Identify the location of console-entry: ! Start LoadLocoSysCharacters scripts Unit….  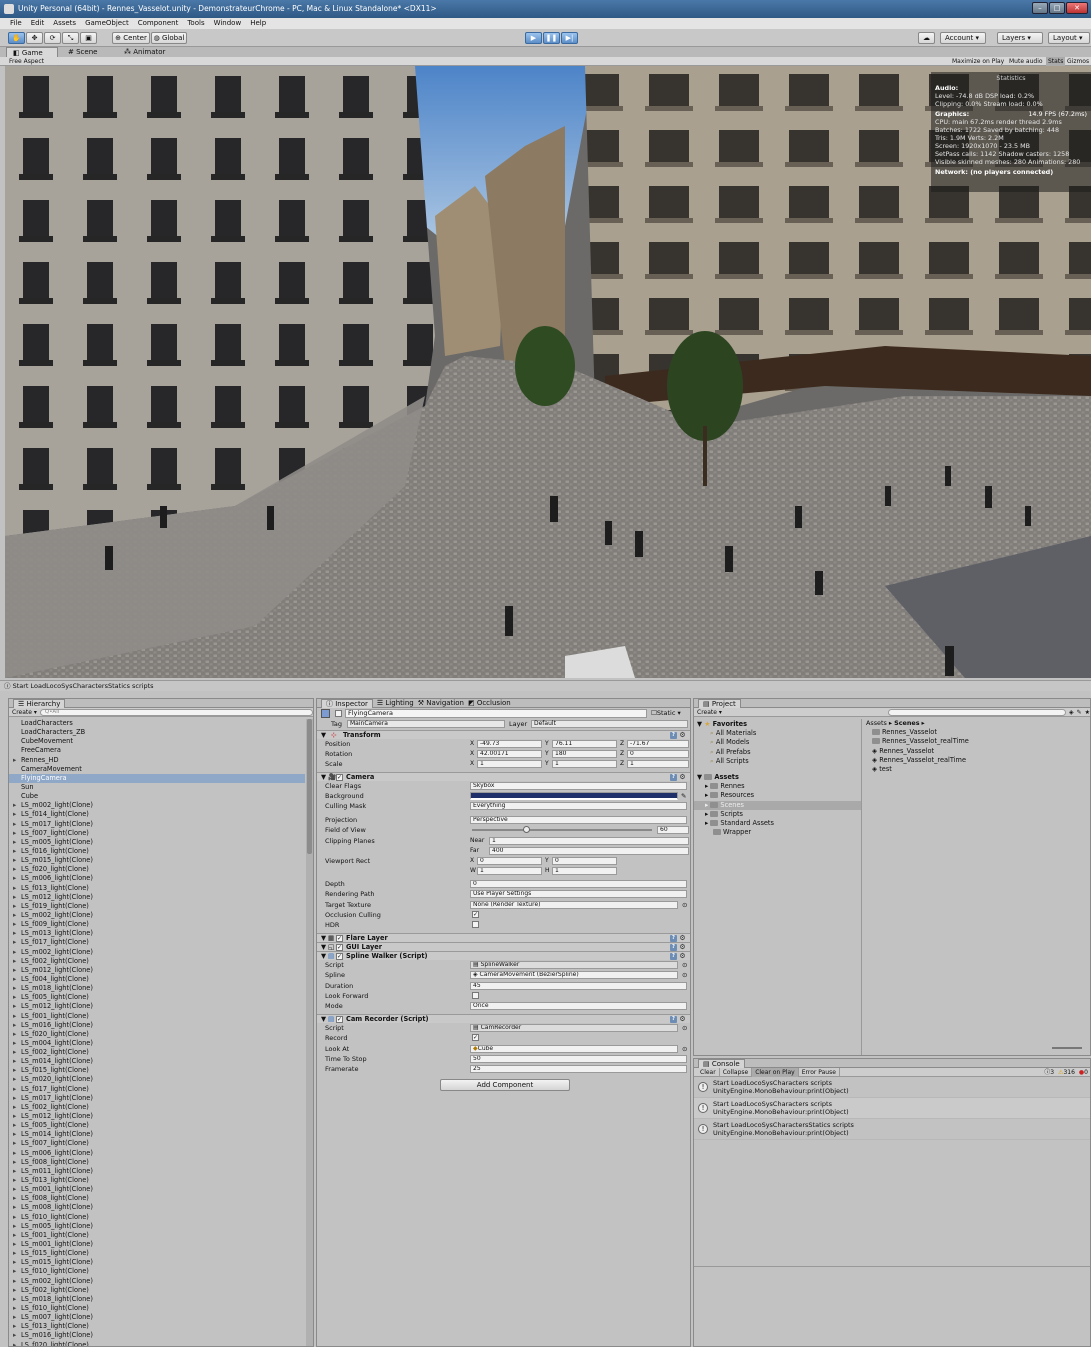
(892, 1108).